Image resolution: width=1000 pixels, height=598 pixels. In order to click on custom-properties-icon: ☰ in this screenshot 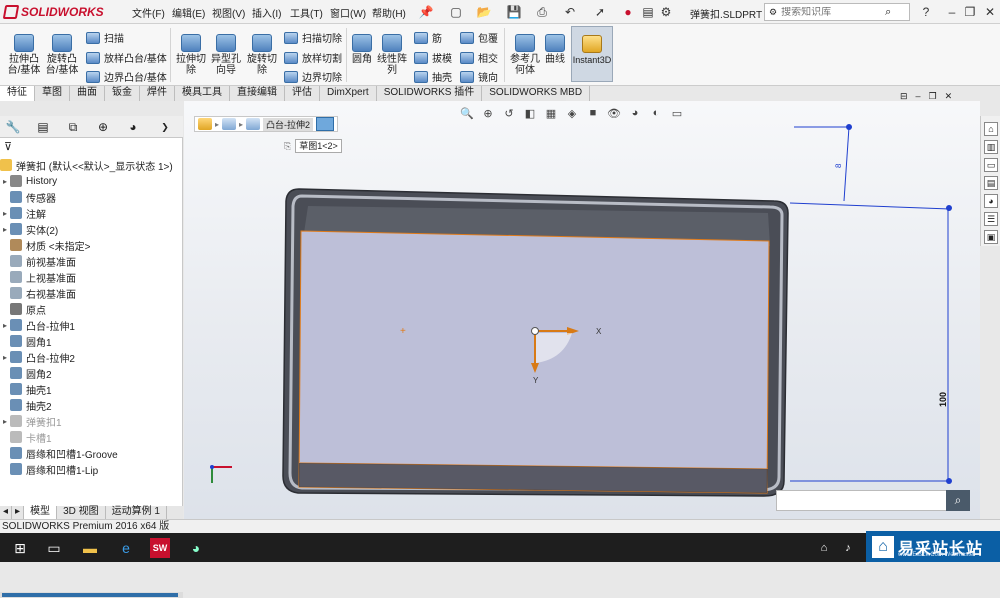, I will do `click(991, 219)`.